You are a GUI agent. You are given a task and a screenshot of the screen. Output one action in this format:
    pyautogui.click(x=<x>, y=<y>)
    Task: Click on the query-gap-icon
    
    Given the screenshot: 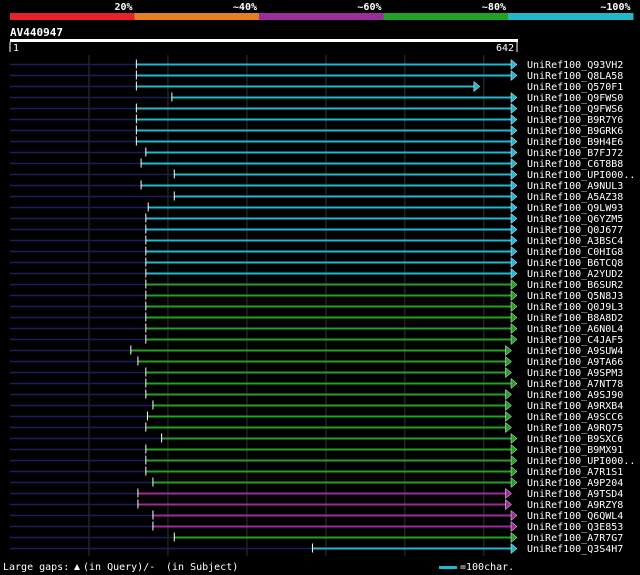 What is the action you would take?
    pyautogui.click(x=77, y=567)
    